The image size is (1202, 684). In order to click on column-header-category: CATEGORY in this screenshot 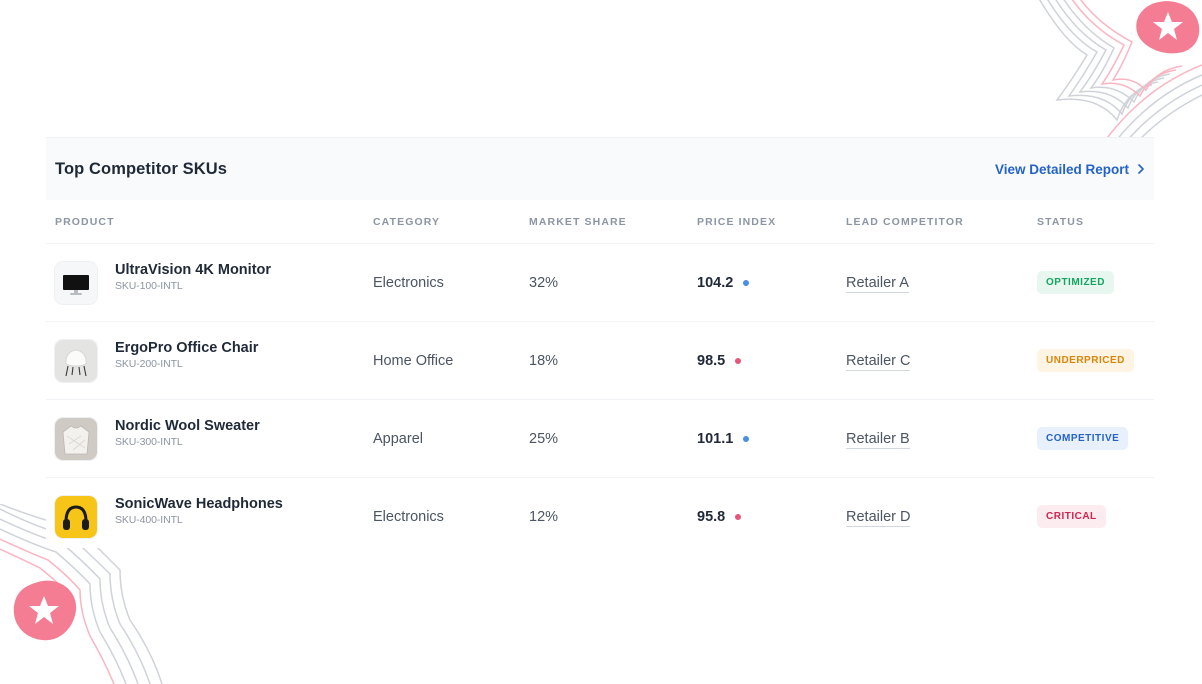, I will do `click(451, 222)`.